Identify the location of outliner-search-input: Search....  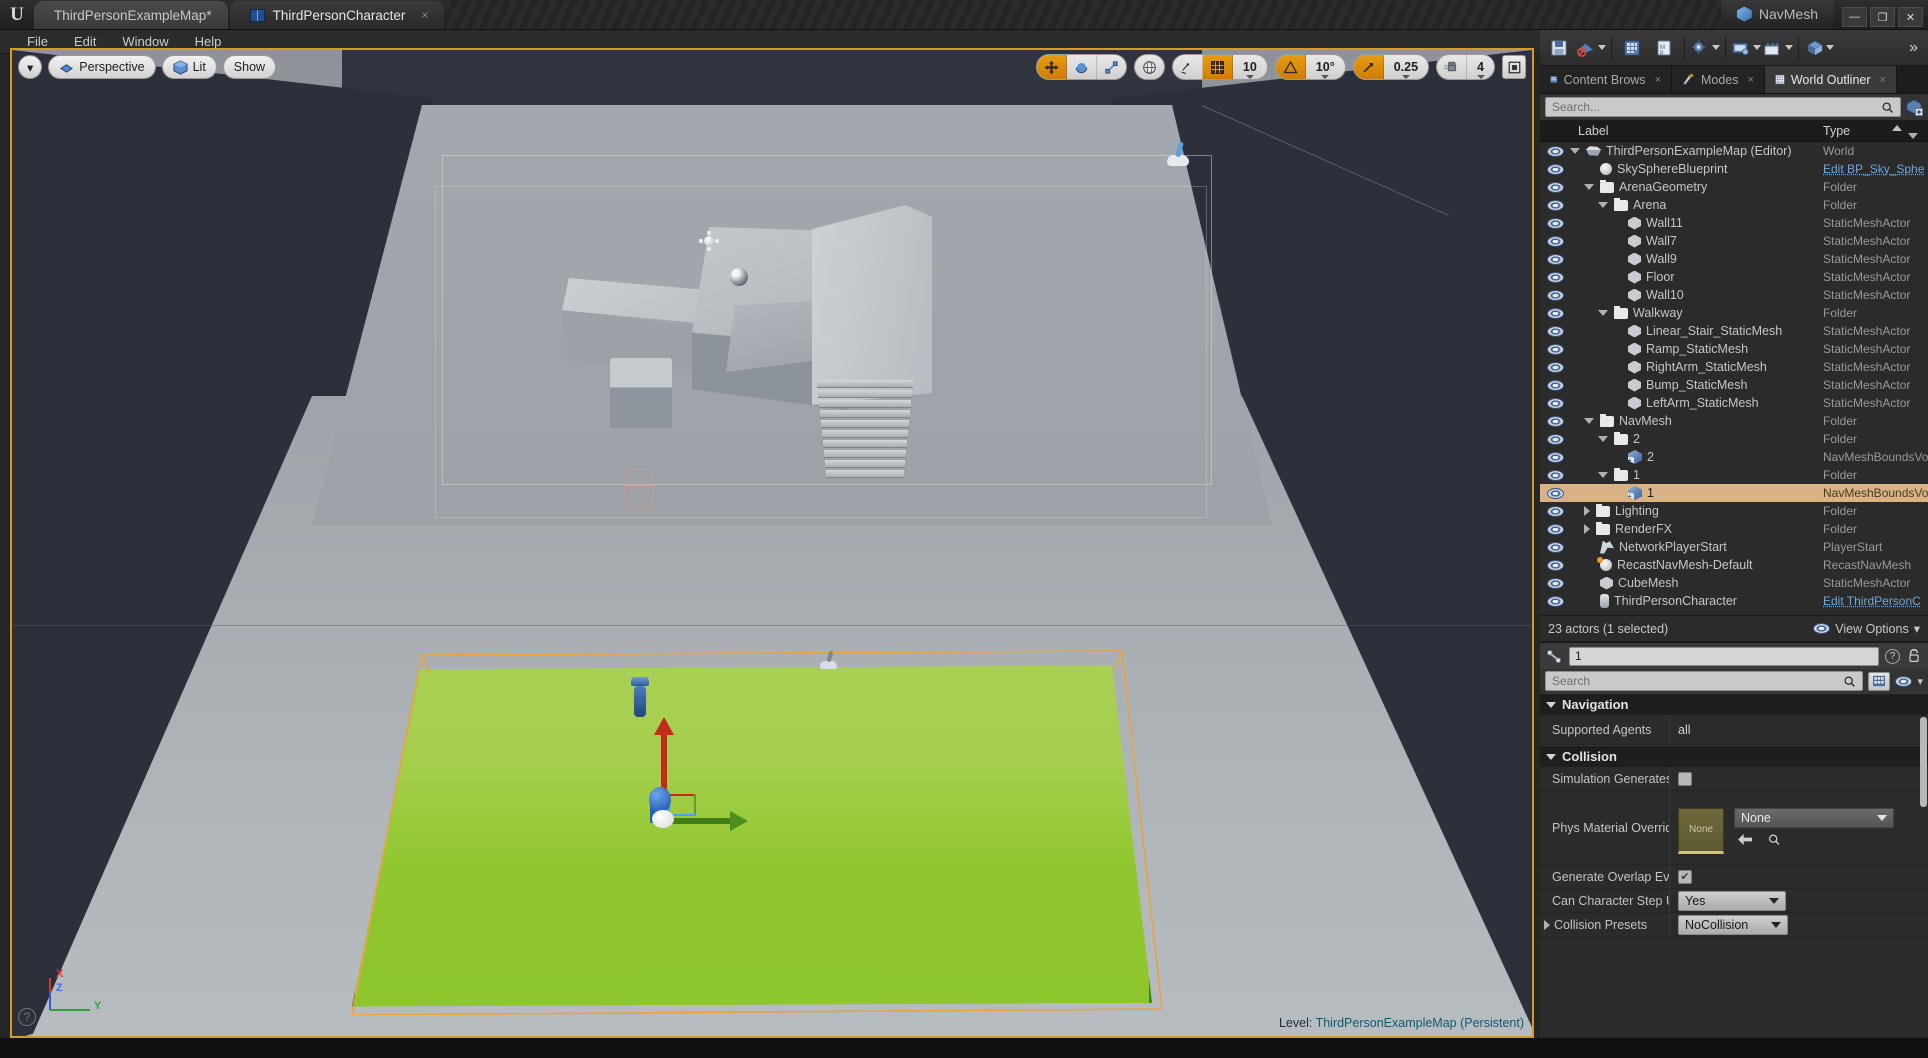
(1723, 107).